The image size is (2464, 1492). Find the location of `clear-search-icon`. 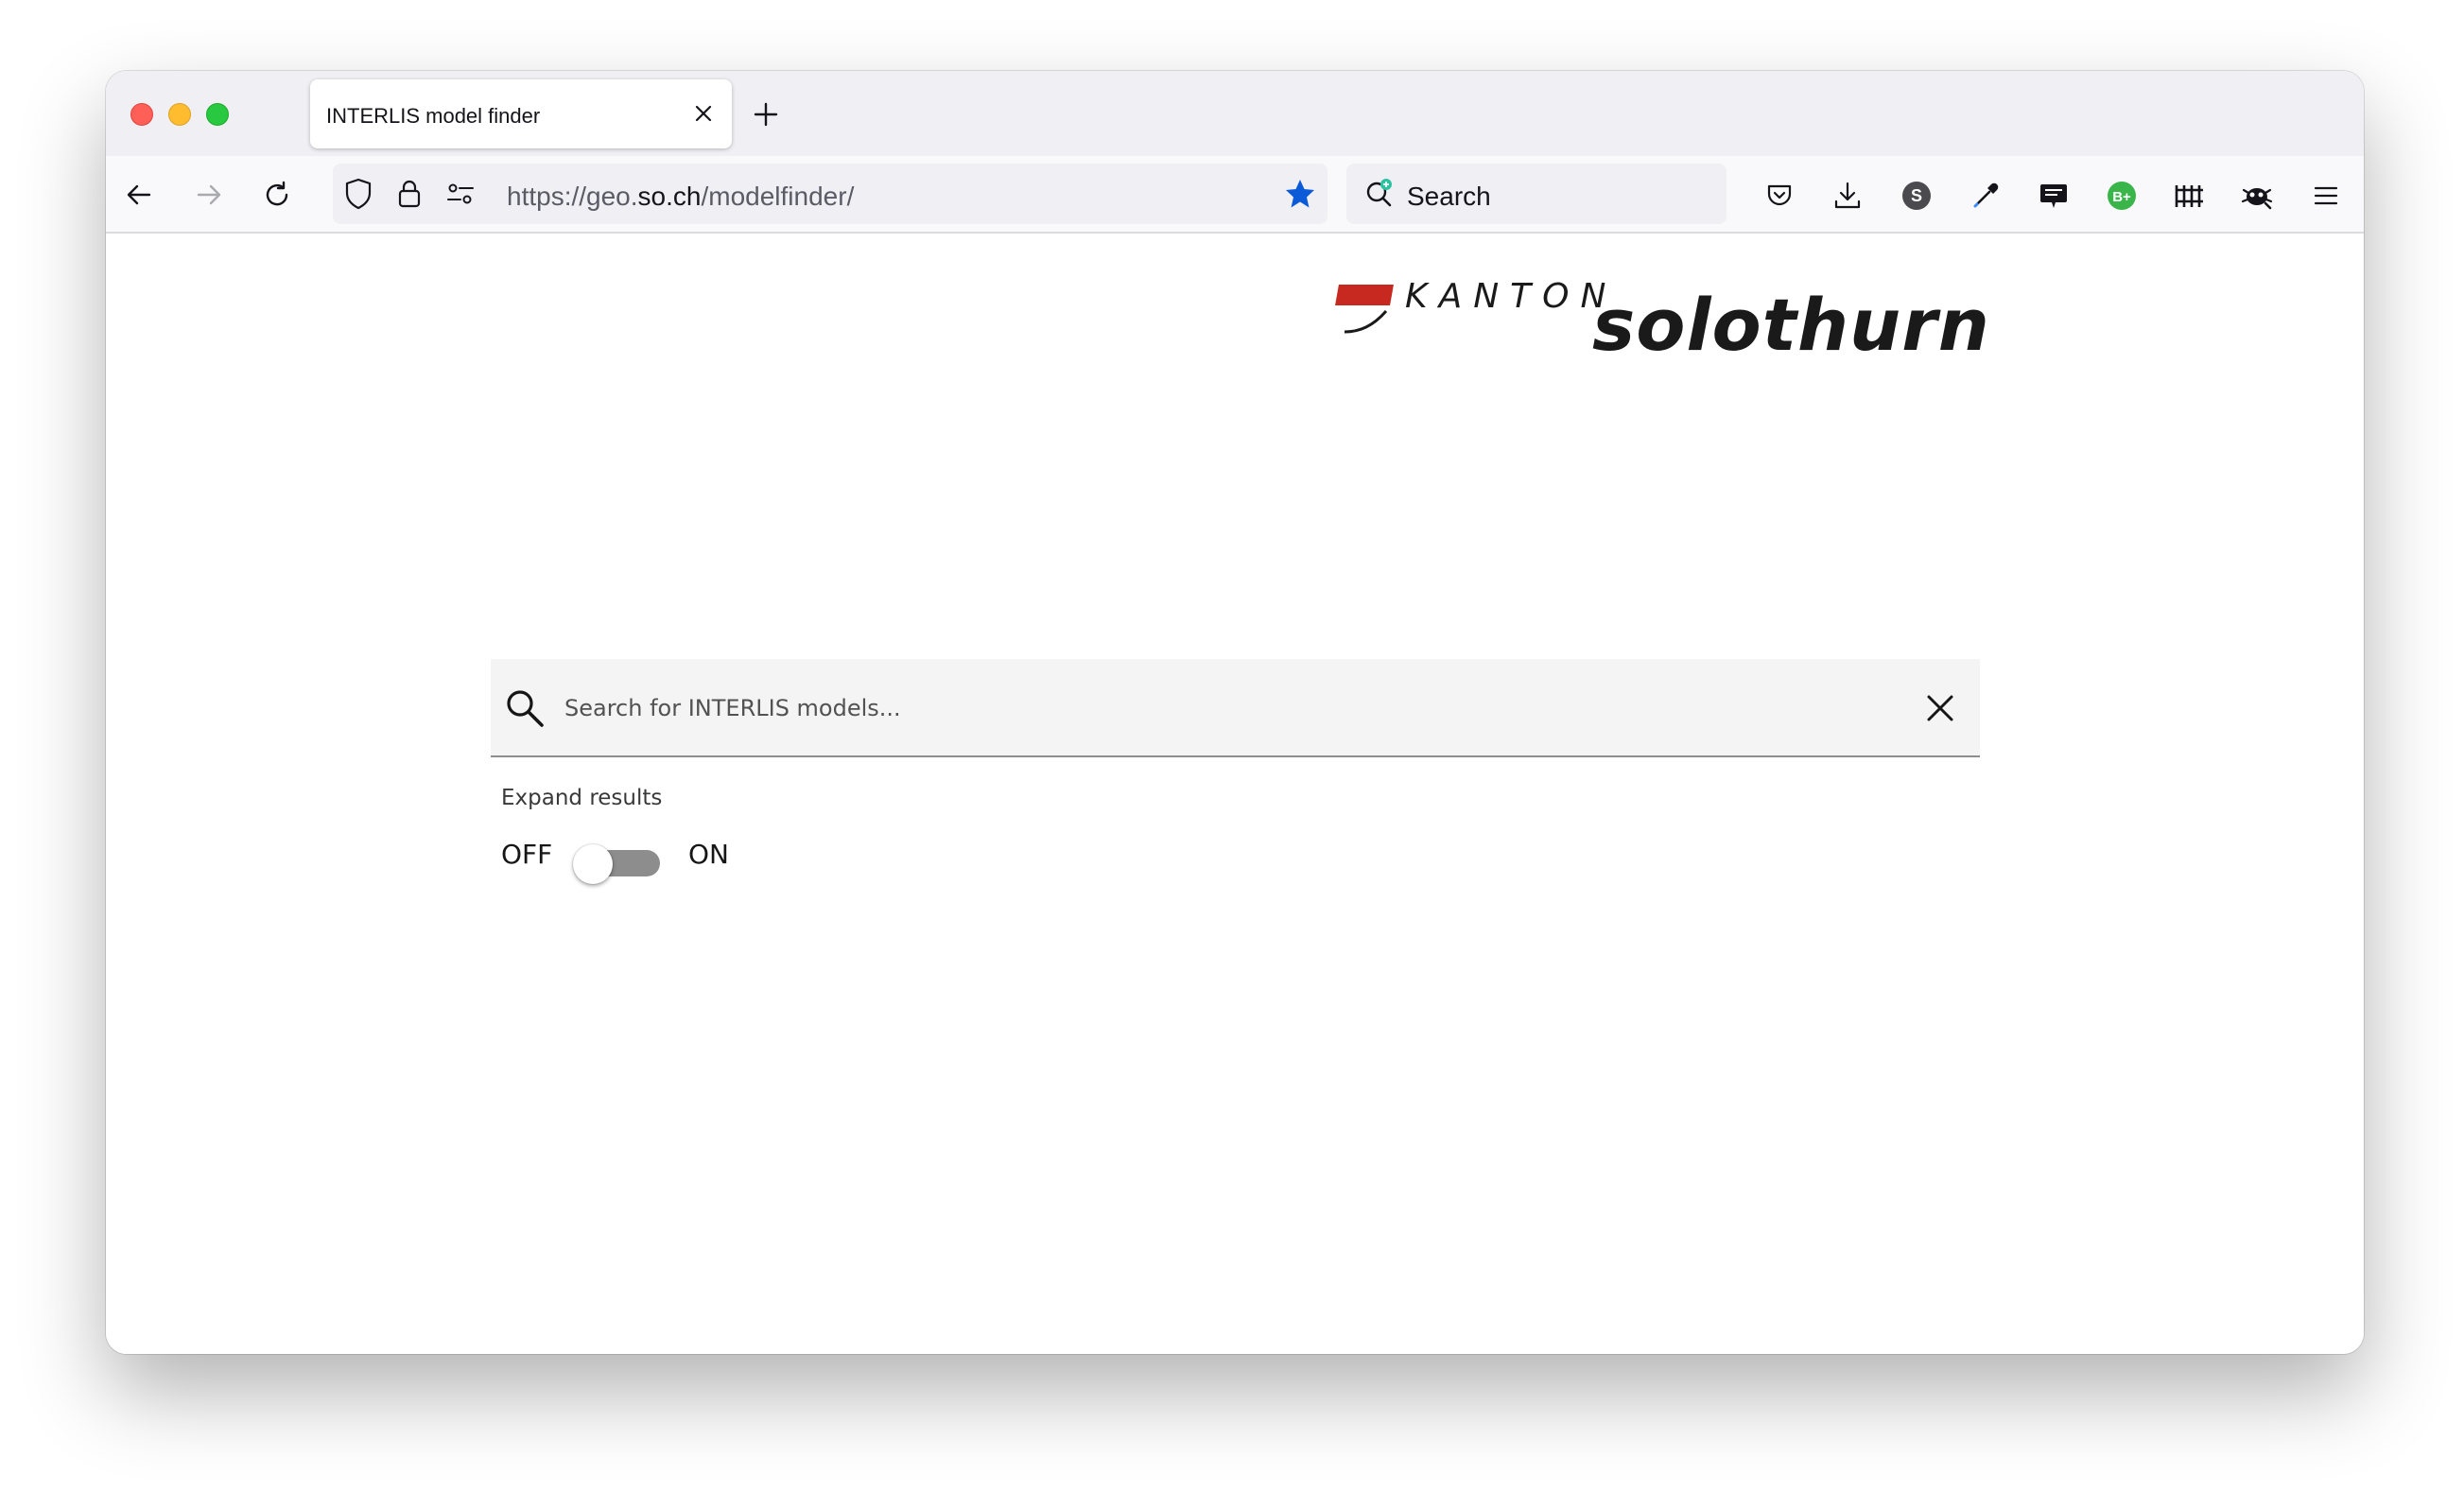

clear-search-icon is located at coordinates (1940, 708).